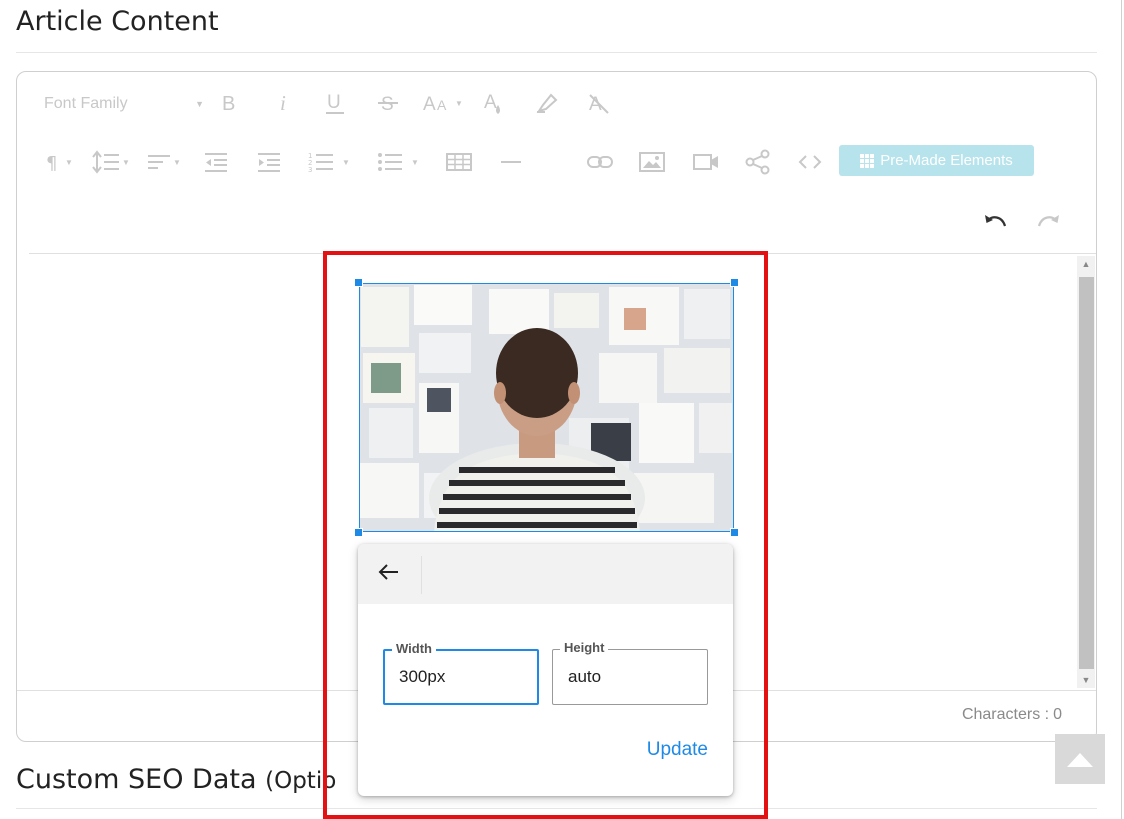 This screenshot has width=1124, height=819. I want to click on strikethrough-button: S, so click(388, 103).